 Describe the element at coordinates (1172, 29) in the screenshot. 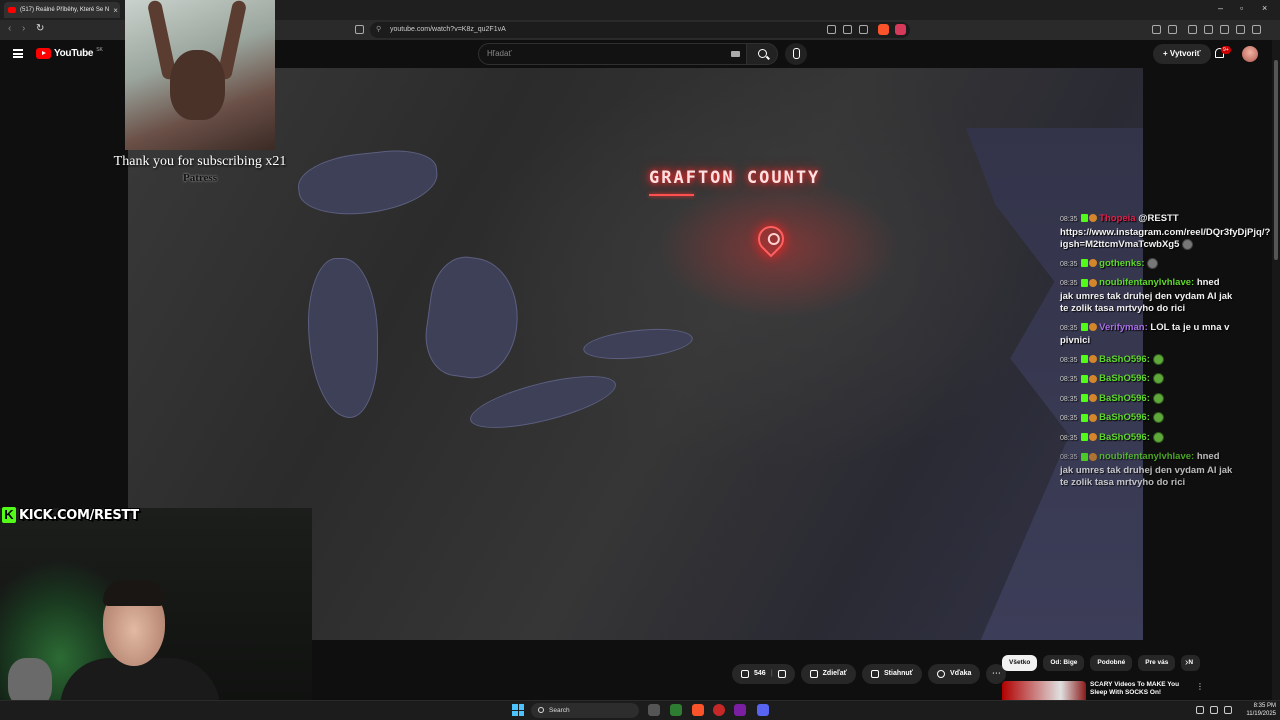

I see `sidebar-icon` at that location.